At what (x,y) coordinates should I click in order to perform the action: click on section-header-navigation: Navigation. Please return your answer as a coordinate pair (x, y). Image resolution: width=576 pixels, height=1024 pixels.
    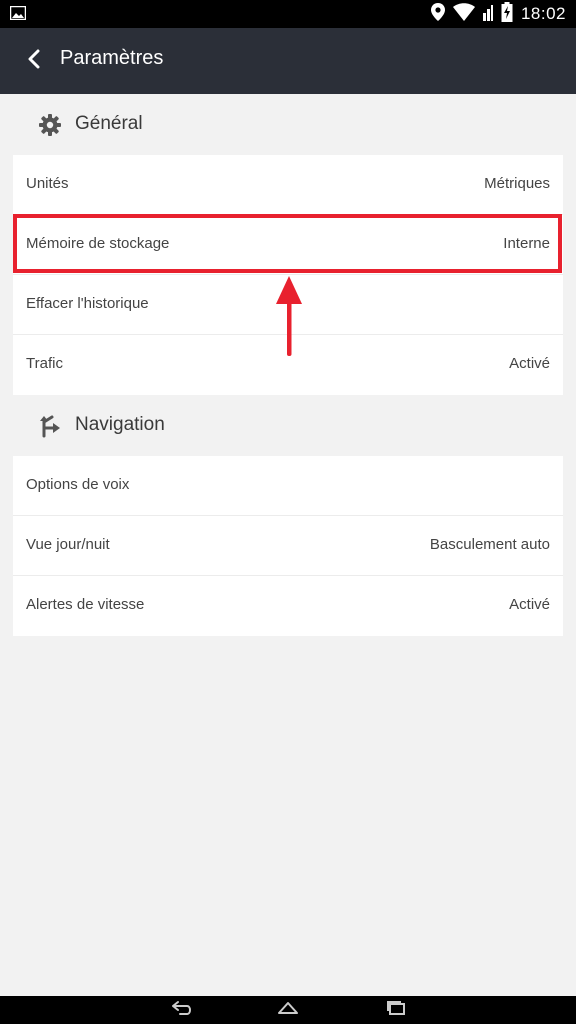
    Looking at the image, I should click on (288, 426).